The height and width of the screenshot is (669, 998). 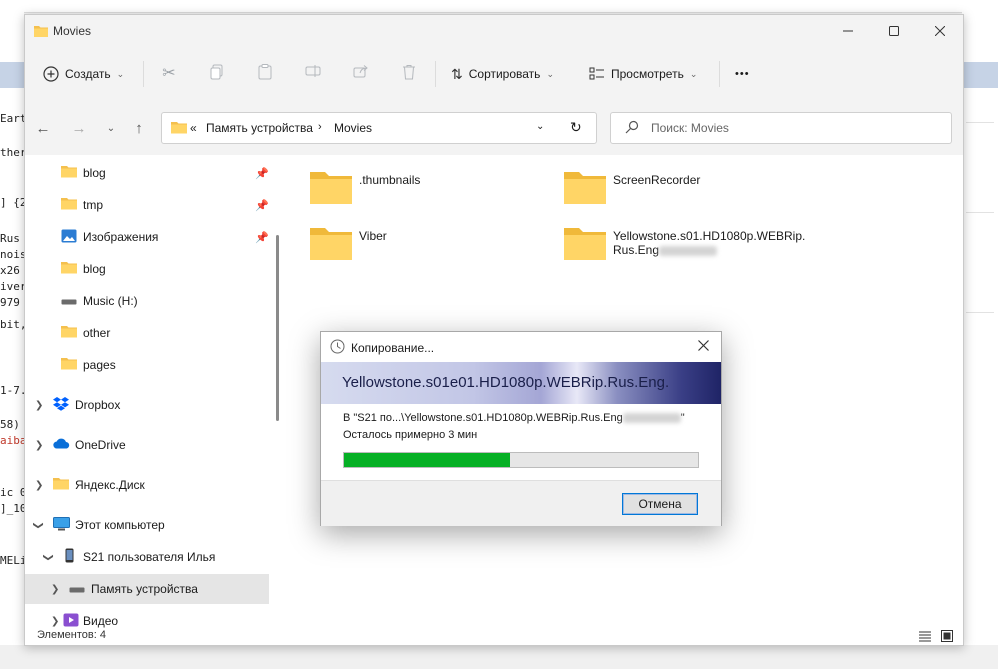 What do you see at coordinates (596, 73) in the screenshot?
I see `view-icon` at bounding box center [596, 73].